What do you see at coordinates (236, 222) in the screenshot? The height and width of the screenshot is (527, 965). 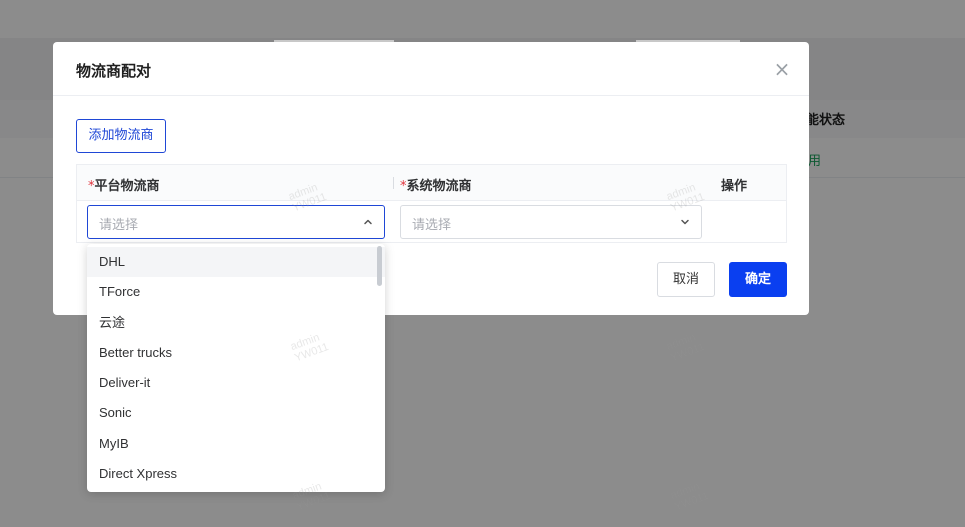 I see `platform-logistics-select: 请选择` at bounding box center [236, 222].